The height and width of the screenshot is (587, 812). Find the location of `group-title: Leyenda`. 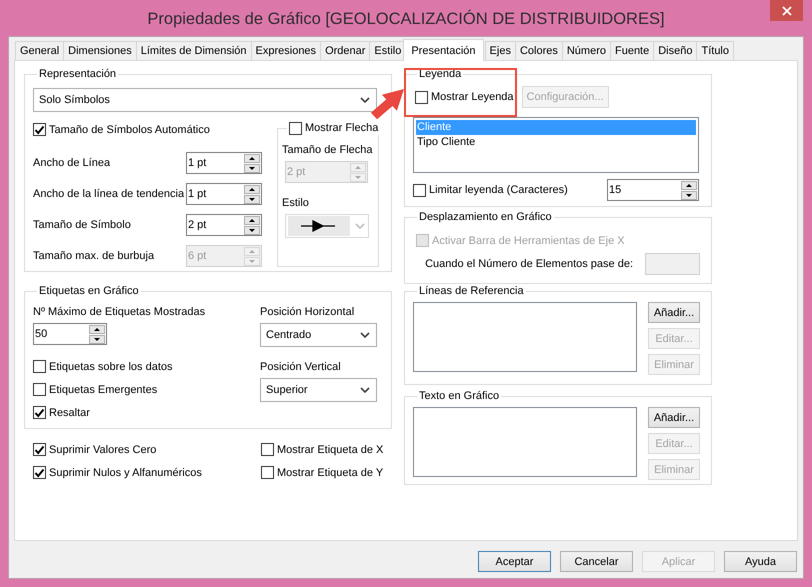

group-title: Leyenda is located at coordinates (440, 74).